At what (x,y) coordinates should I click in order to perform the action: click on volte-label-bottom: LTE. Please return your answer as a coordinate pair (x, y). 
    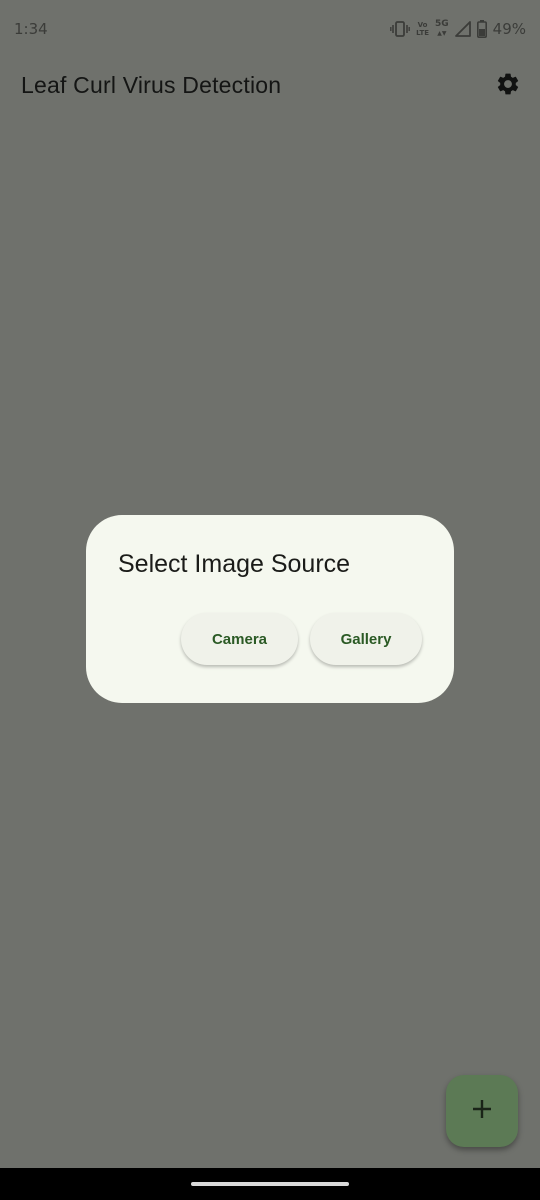
    Looking at the image, I should click on (422, 33).